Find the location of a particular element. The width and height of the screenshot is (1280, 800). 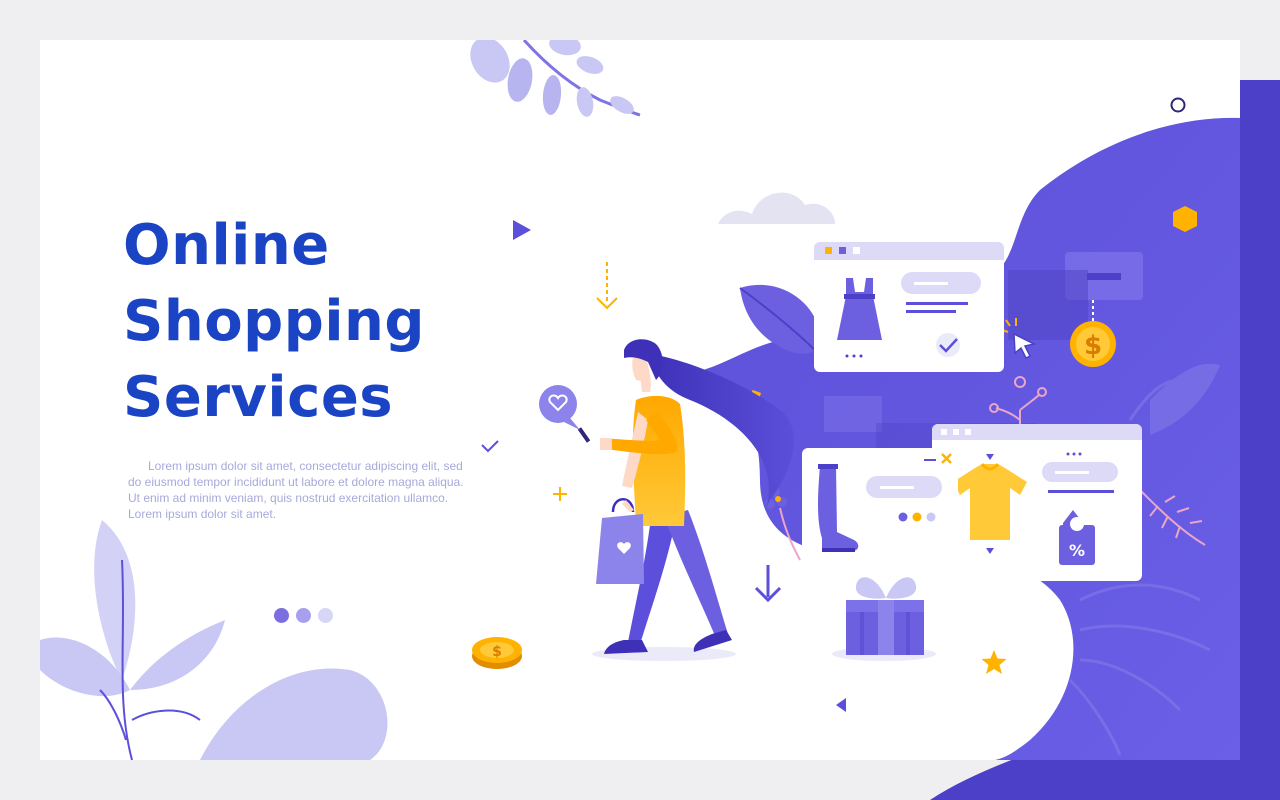

heart-icon is located at coordinates (559, 407).